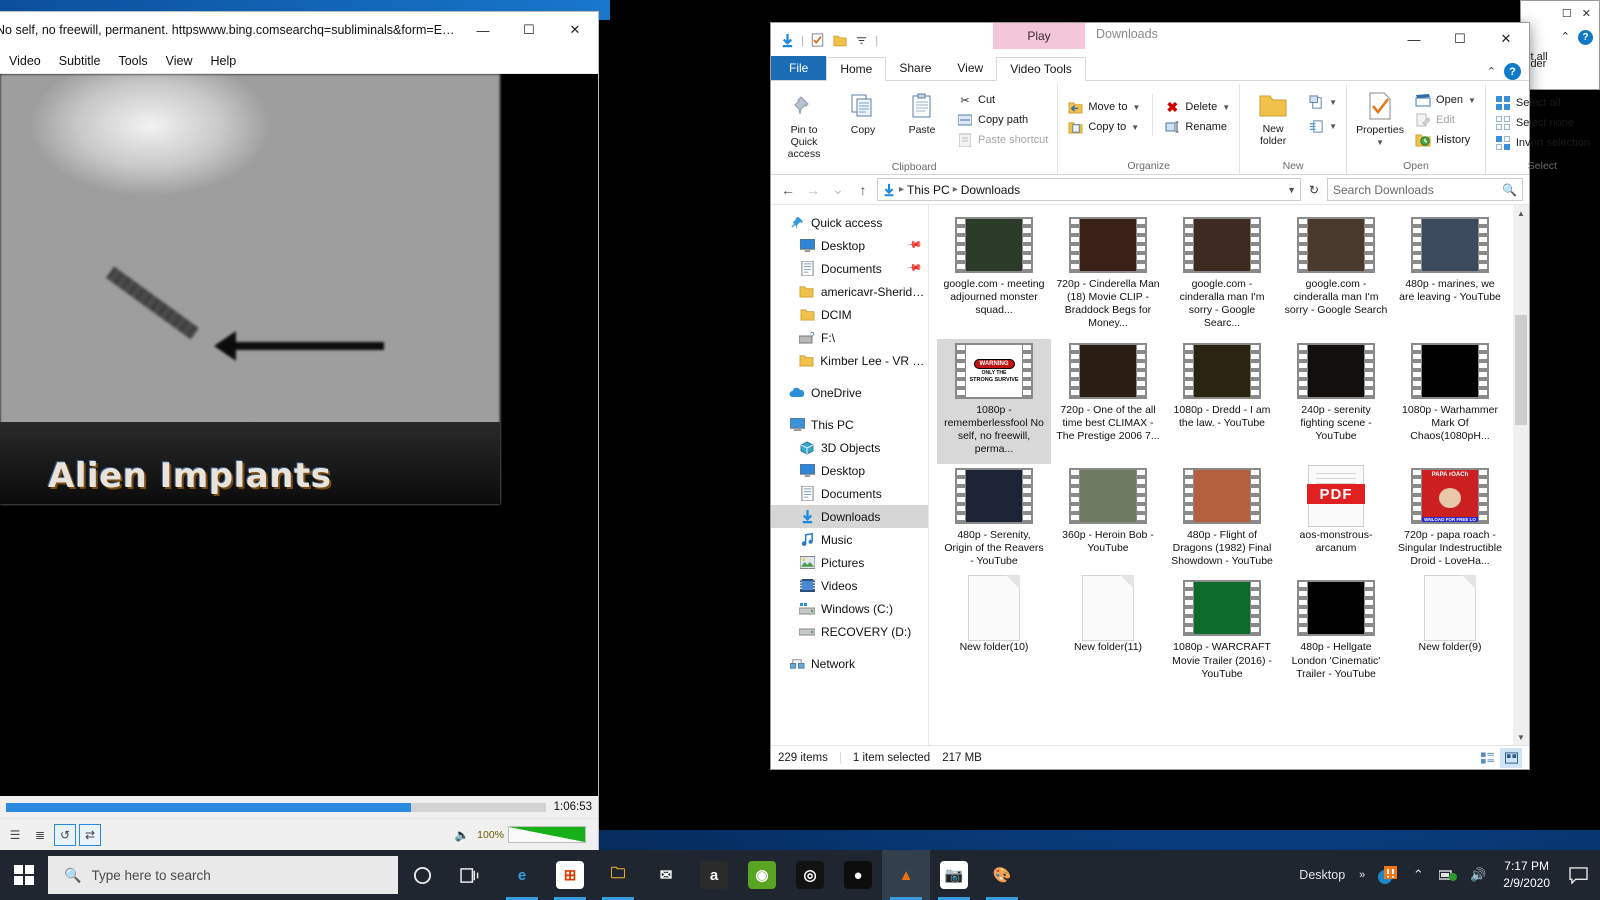  I want to click on ribbon-tab-strip: File Home Share View Video Tools ⌃ ?, so click(1150, 68).